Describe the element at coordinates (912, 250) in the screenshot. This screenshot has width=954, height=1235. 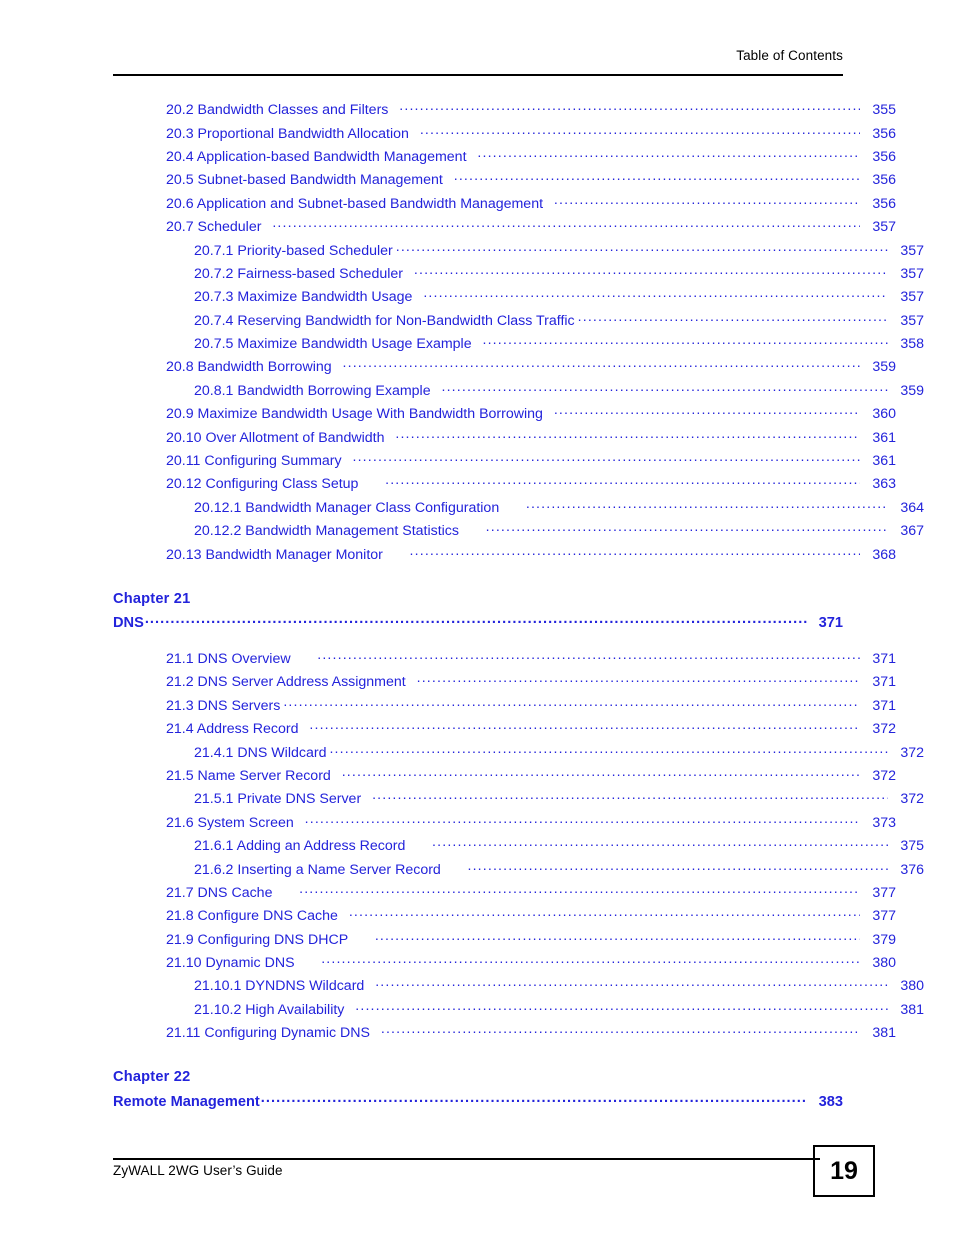
I see `toc-entry-page: 357` at that location.